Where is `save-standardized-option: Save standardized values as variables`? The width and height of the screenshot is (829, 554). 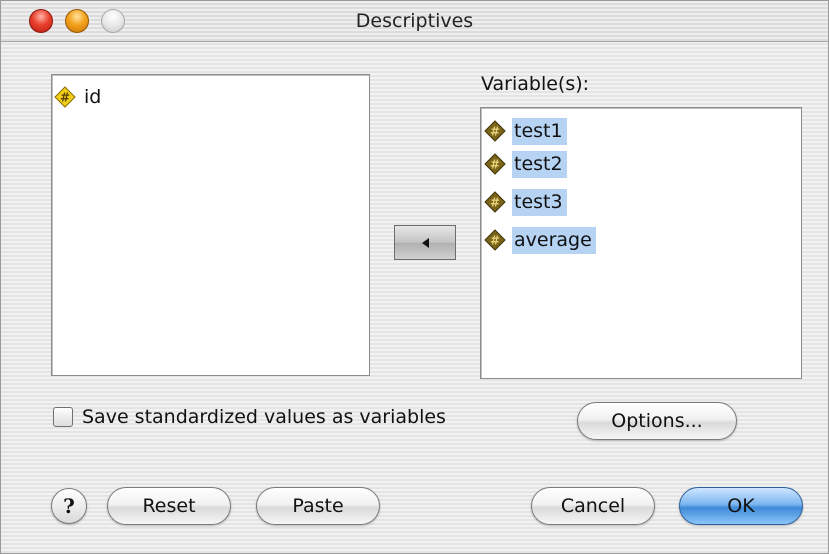
save-standardized-option: Save standardized values as variables is located at coordinates (249, 417).